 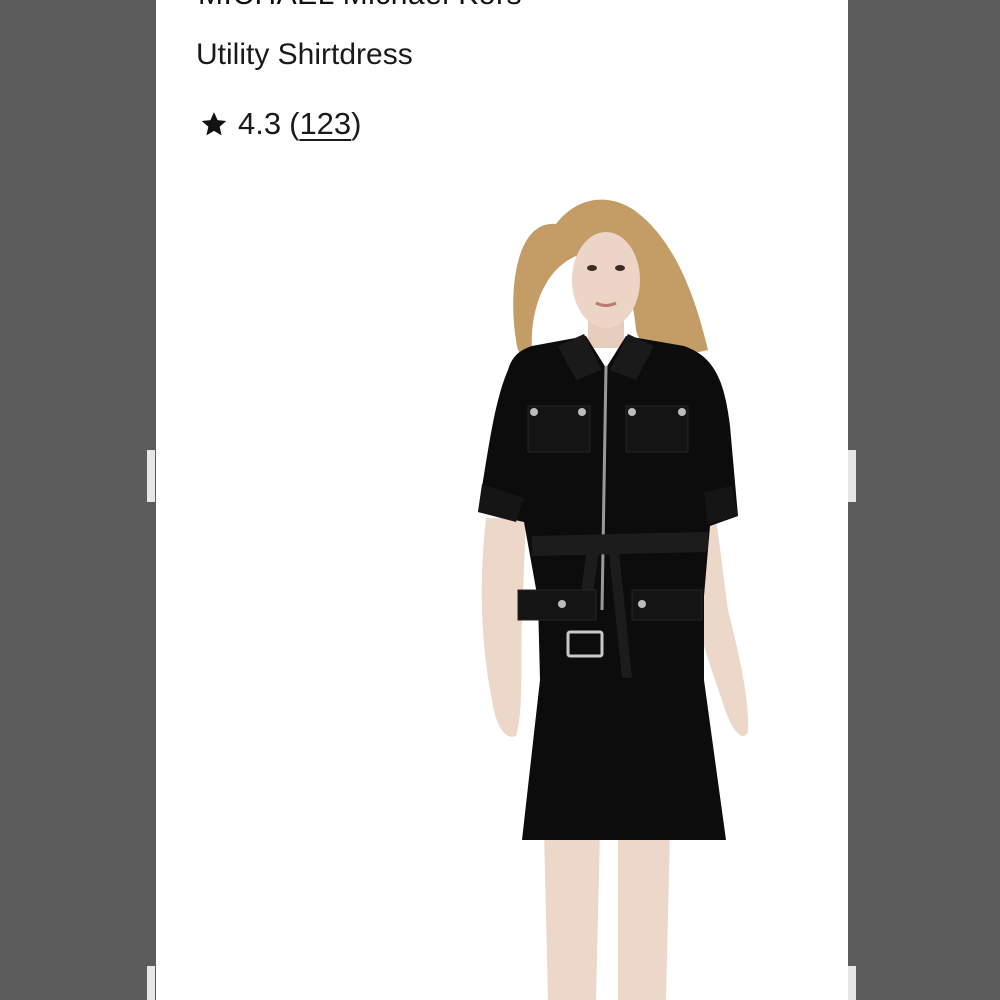 I want to click on model-face, so click(x=606, y=280).